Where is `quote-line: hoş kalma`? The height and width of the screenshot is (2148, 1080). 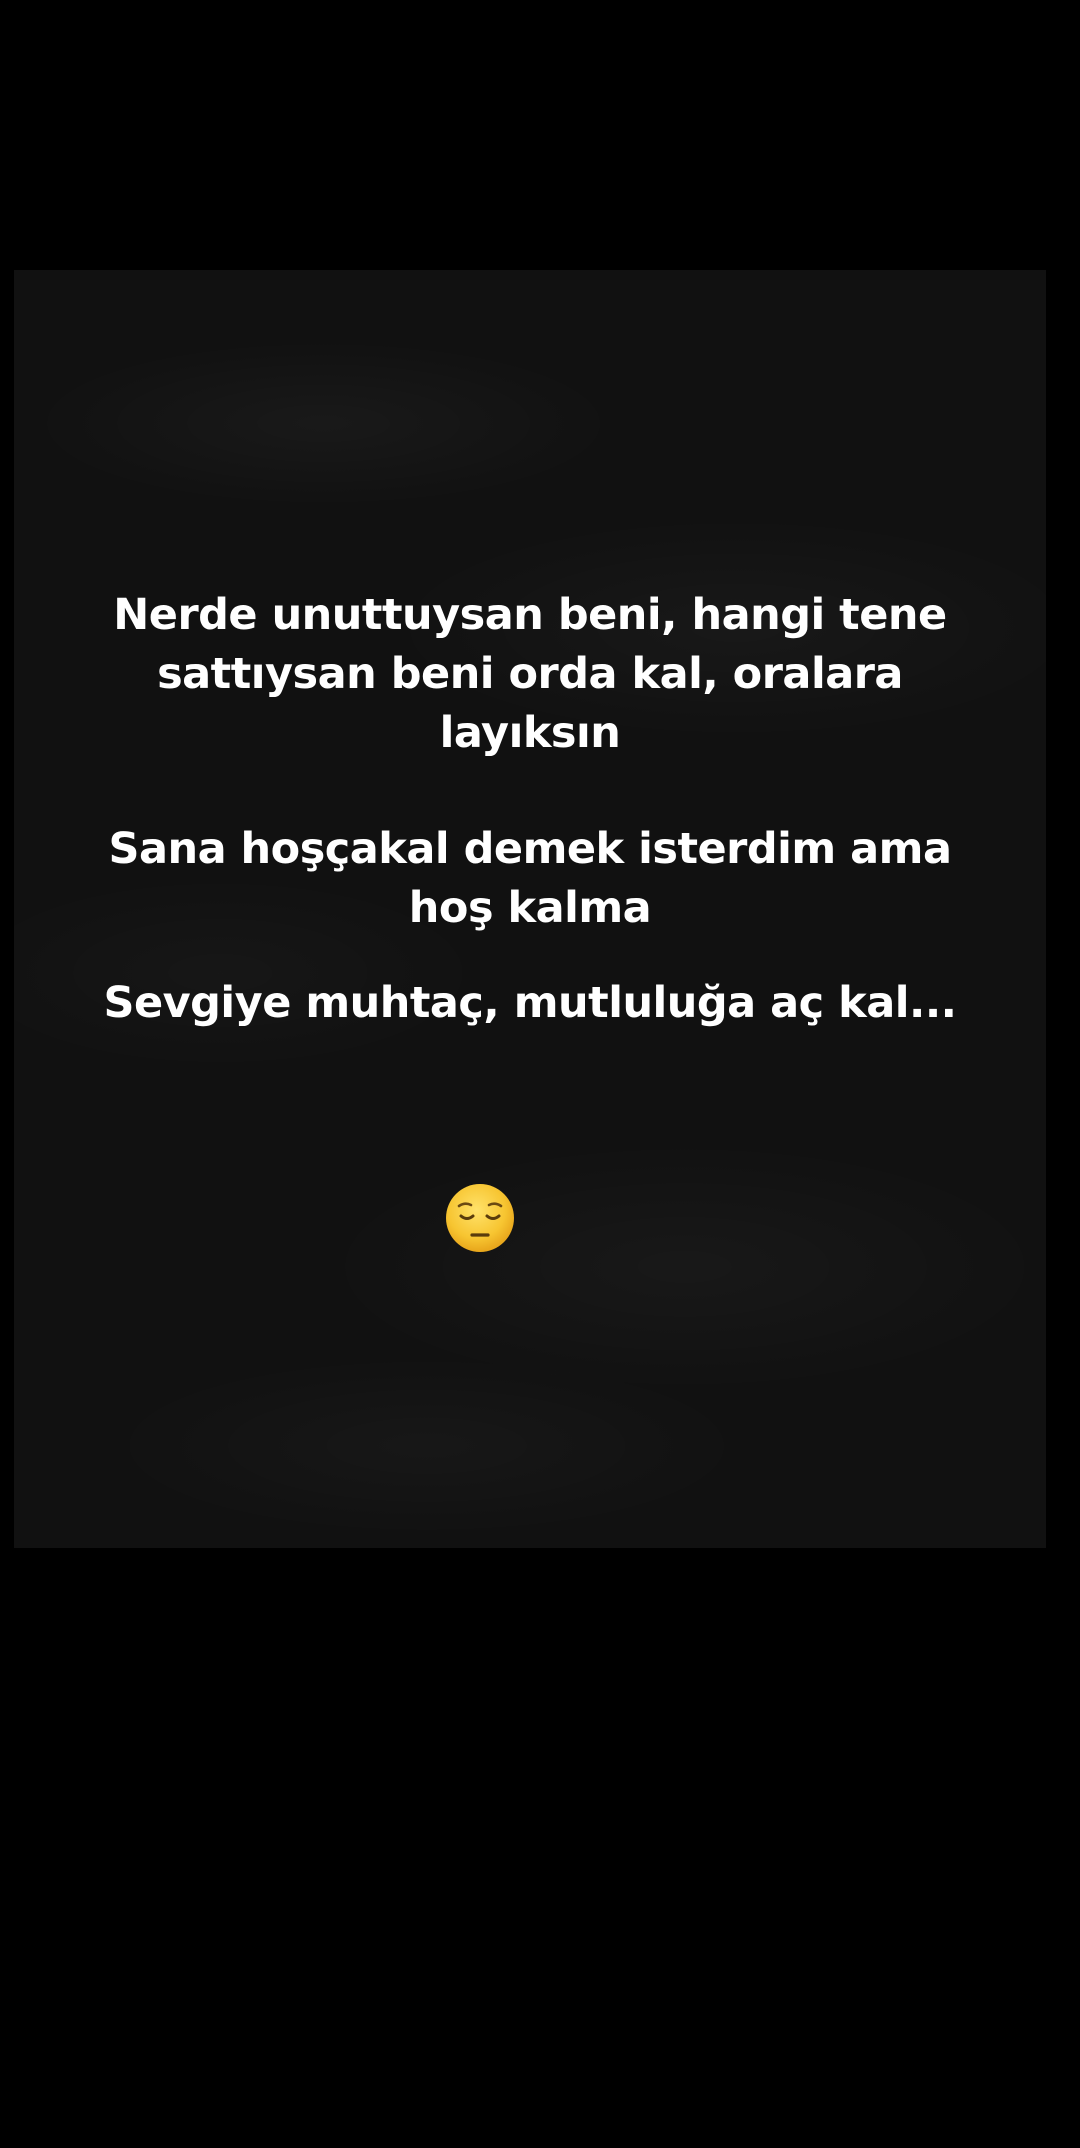 quote-line: hoş kalma is located at coordinates (530, 908).